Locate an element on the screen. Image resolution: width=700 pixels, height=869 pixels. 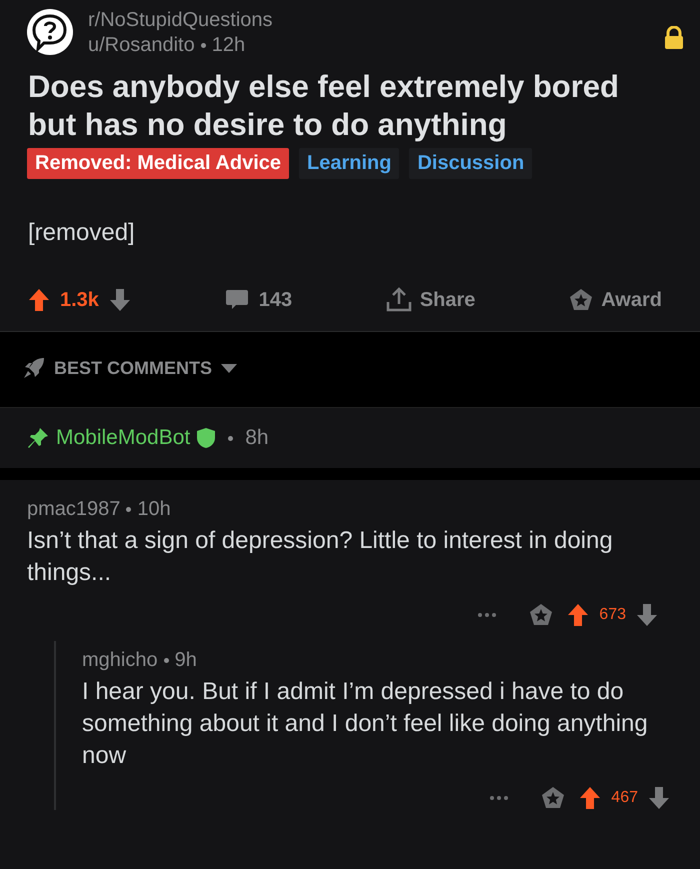
comment-author: pmac1987 is located at coordinates (73, 509).